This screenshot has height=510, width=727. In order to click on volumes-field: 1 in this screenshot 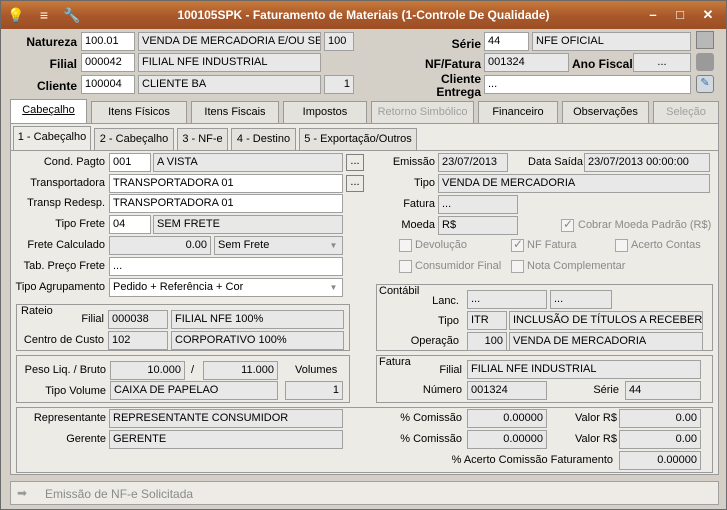, I will do `click(314, 390)`.